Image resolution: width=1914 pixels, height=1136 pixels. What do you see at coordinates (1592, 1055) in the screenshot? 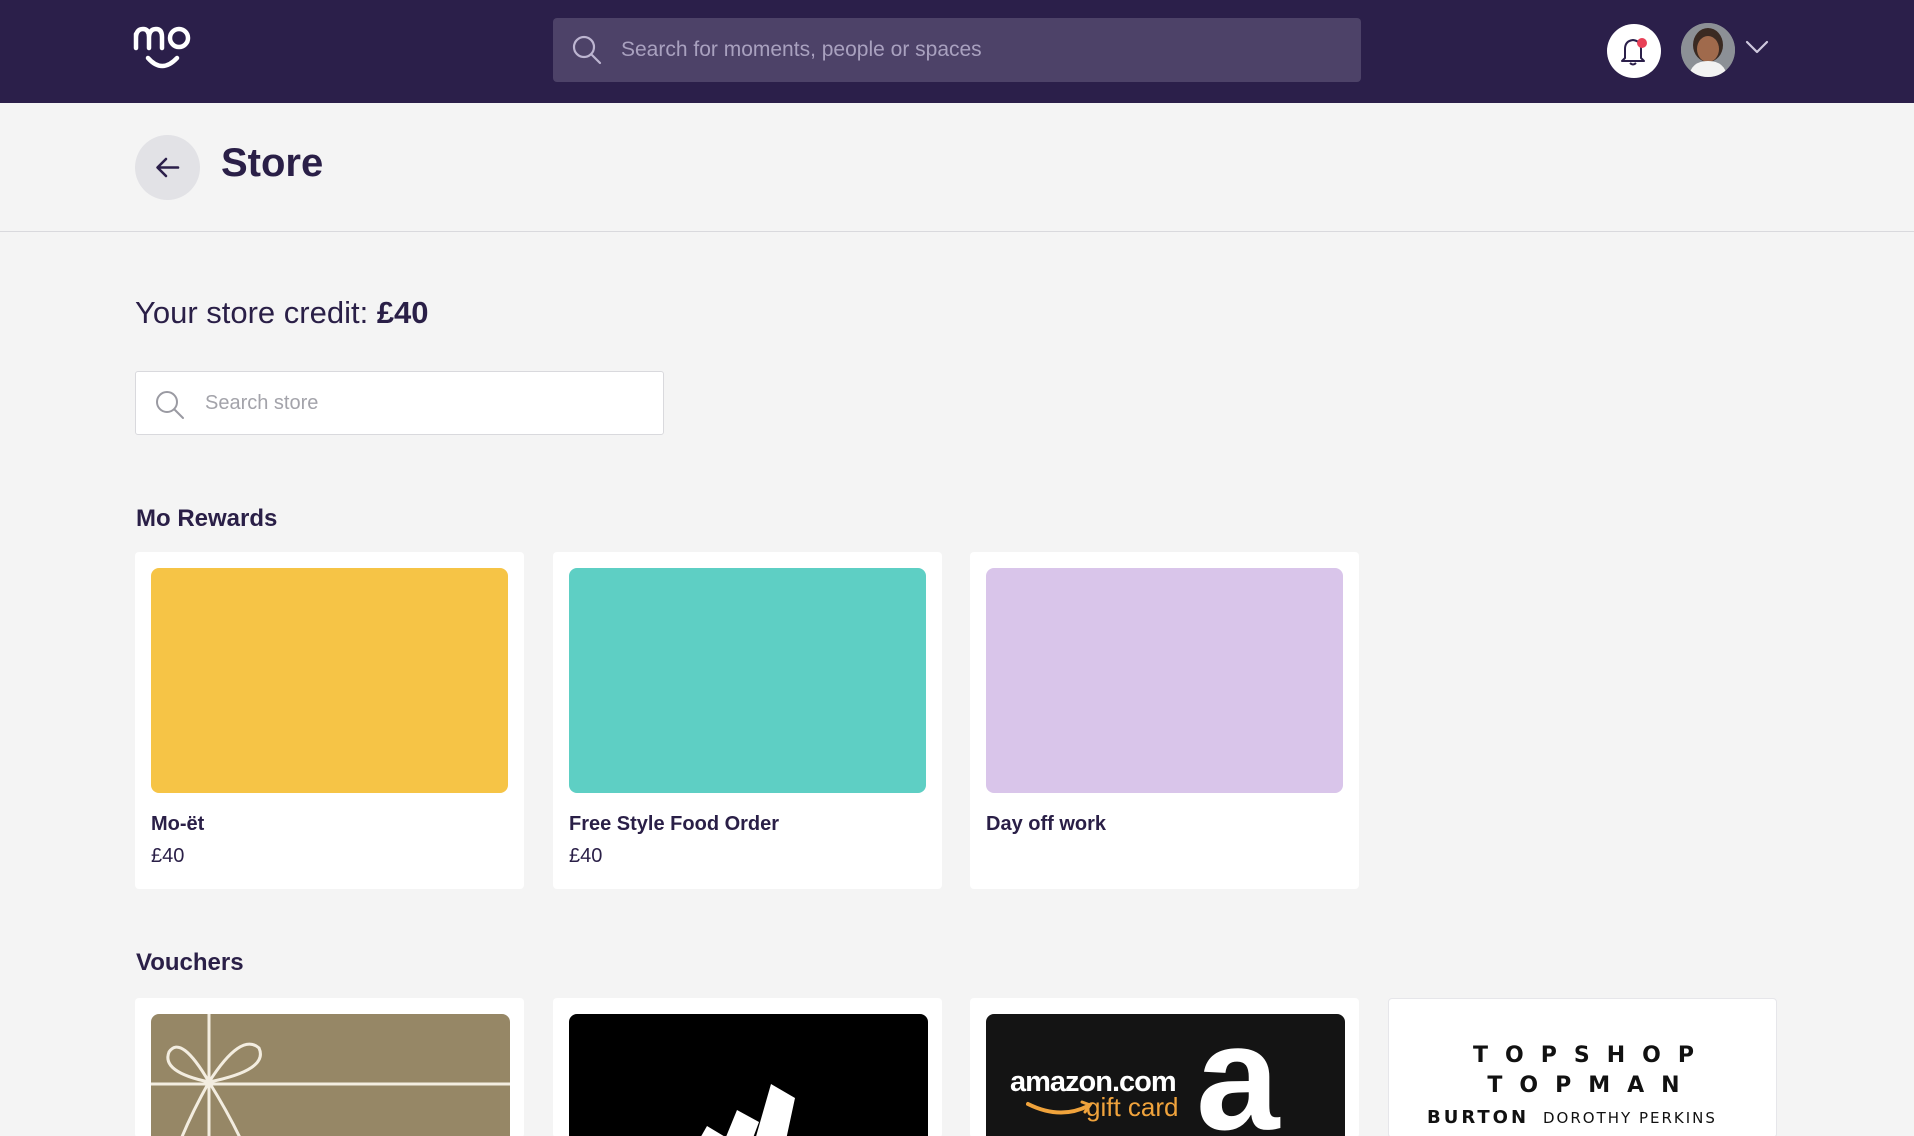
I see `topshop-wordmark: TOPSHOP` at bounding box center [1592, 1055].